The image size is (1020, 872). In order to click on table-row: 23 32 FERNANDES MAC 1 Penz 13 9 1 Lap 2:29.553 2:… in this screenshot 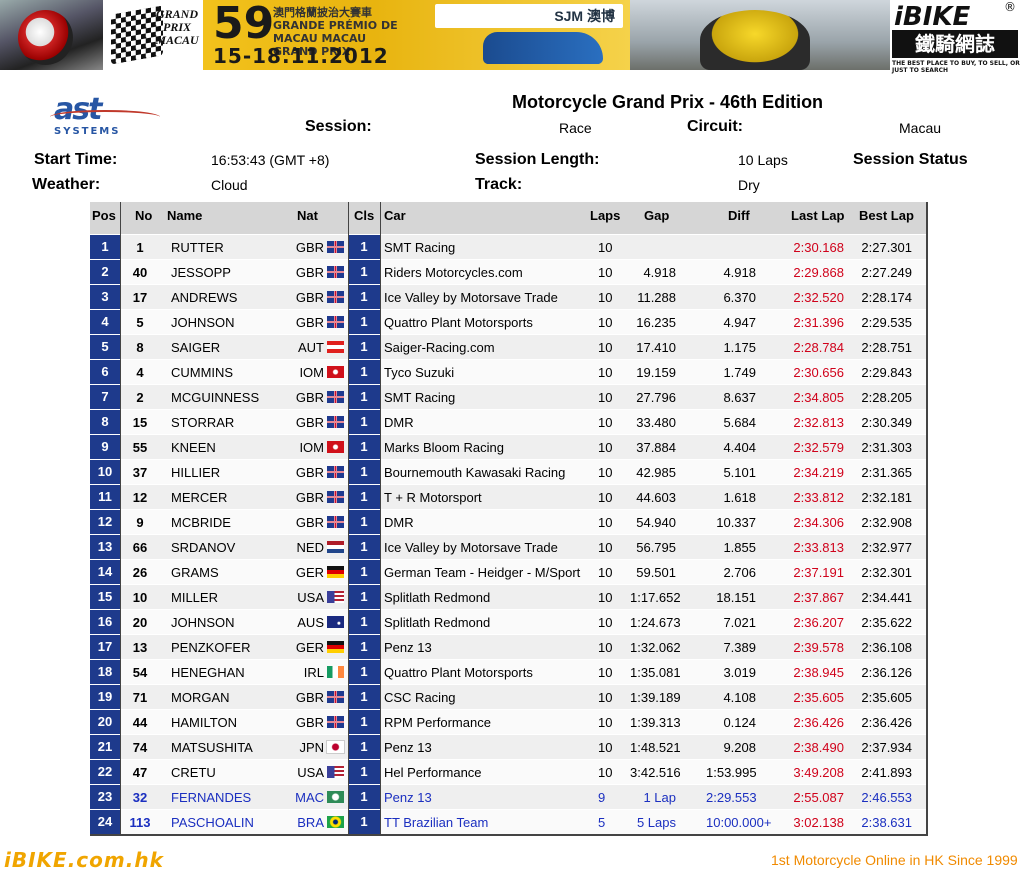, I will do `click(508, 796)`.